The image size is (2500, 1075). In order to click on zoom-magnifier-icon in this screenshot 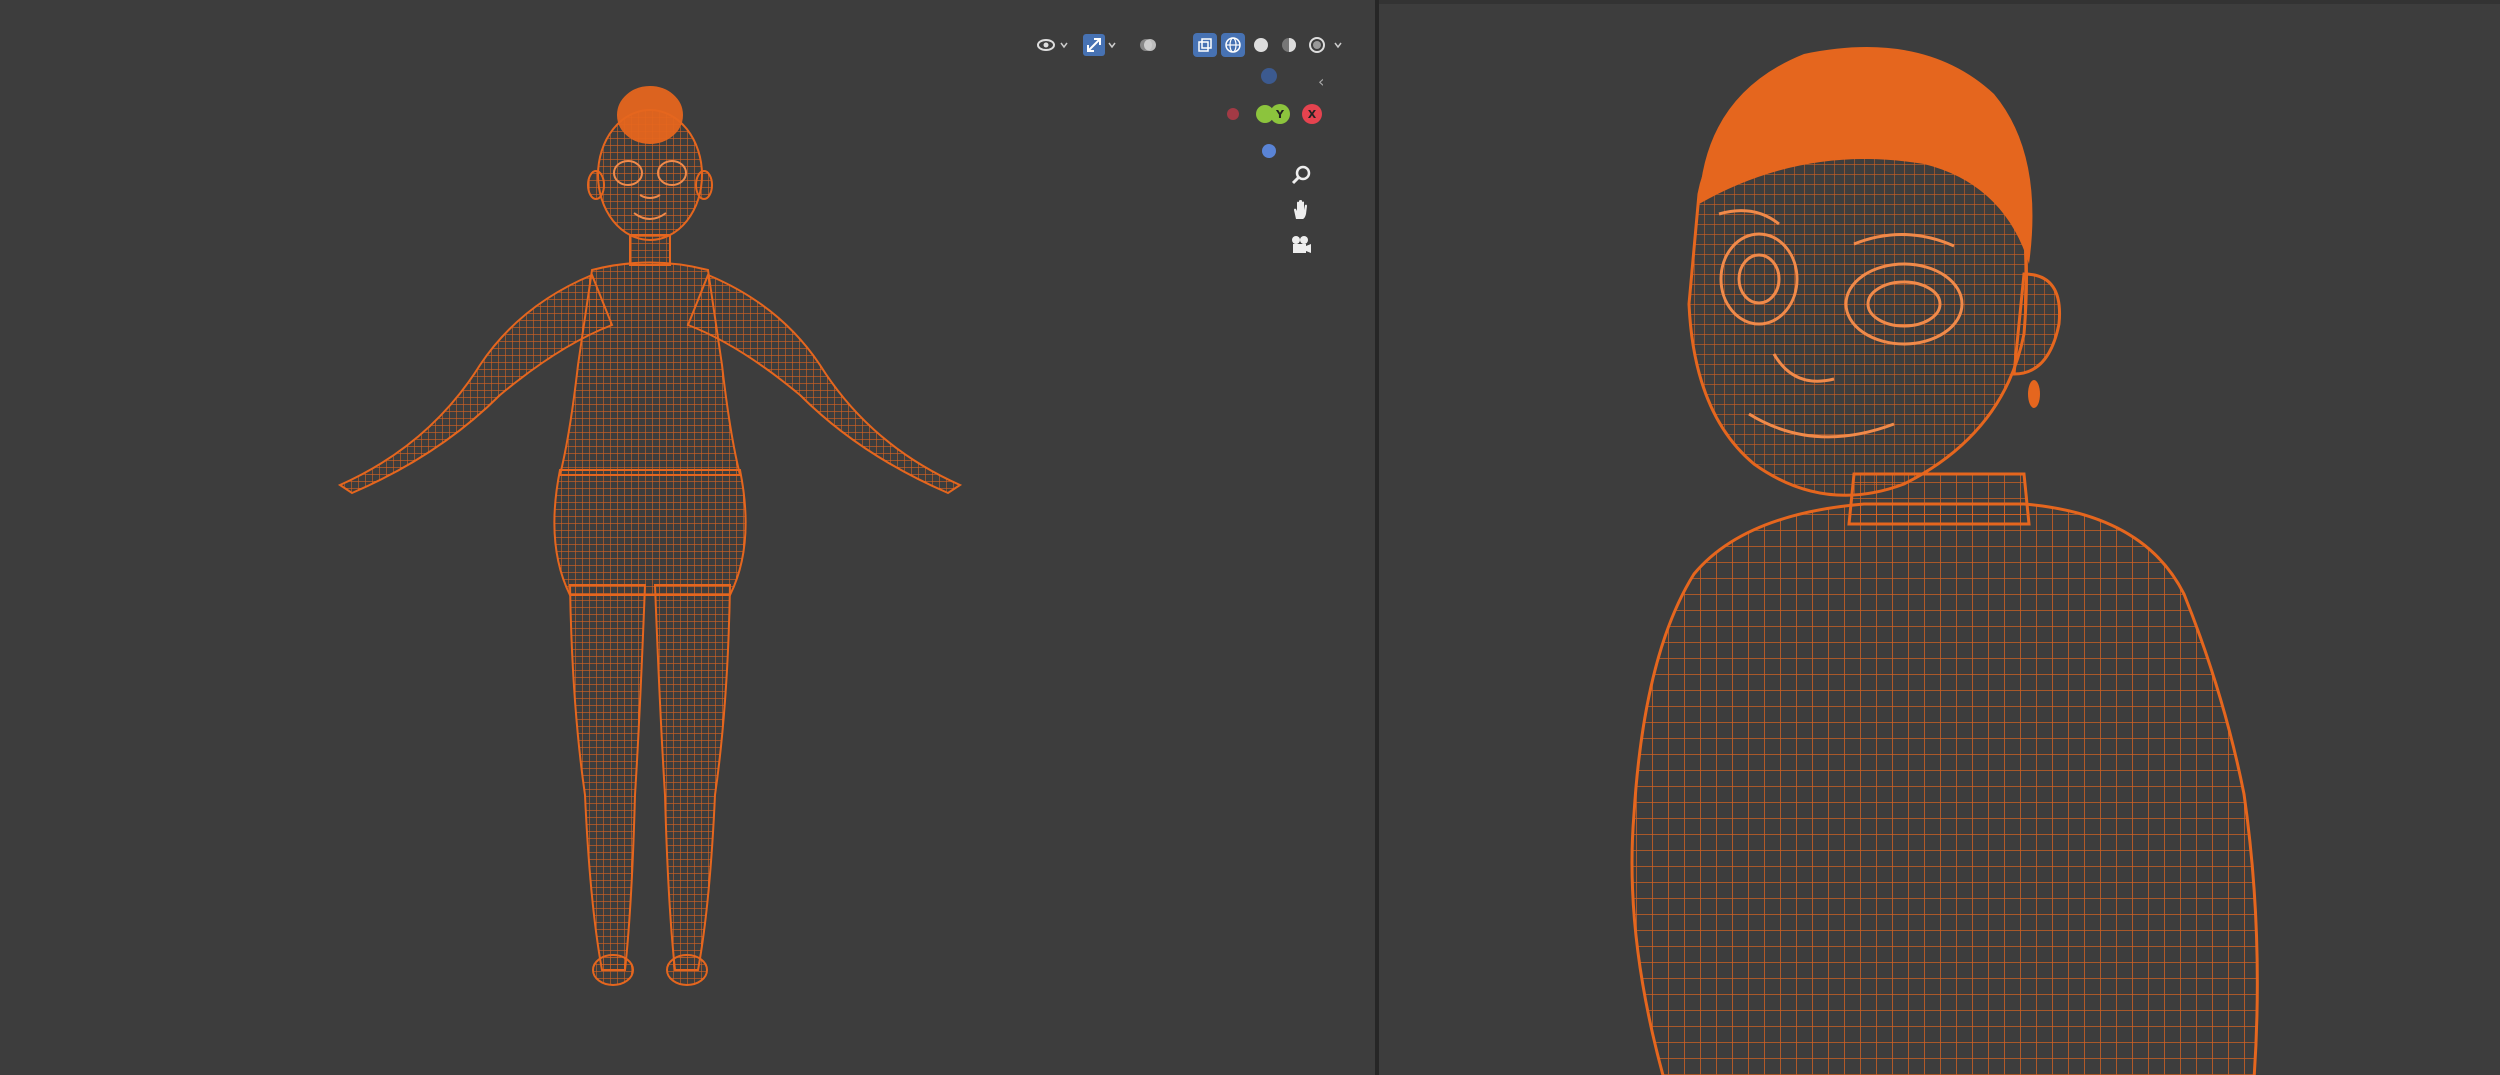, I will do `click(1301, 175)`.